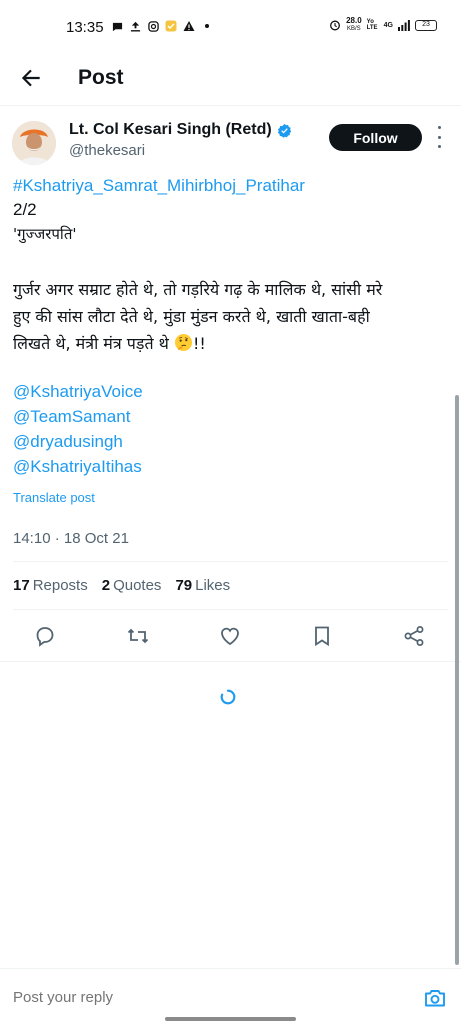  Describe the element at coordinates (45, 234) in the screenshot. I see `tweet-line: 'गुज्जरपति'` at that location.